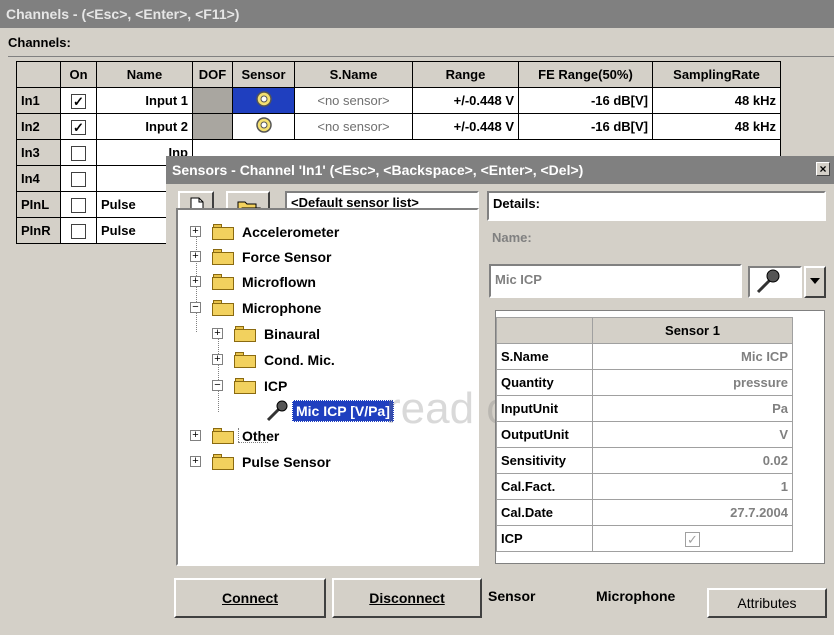 Image resolution: width=834 pixels, height=635 pixels. Describe the element at coordinates (544, 382) in the screenshot. I see `property-label: Quantity` at that location.